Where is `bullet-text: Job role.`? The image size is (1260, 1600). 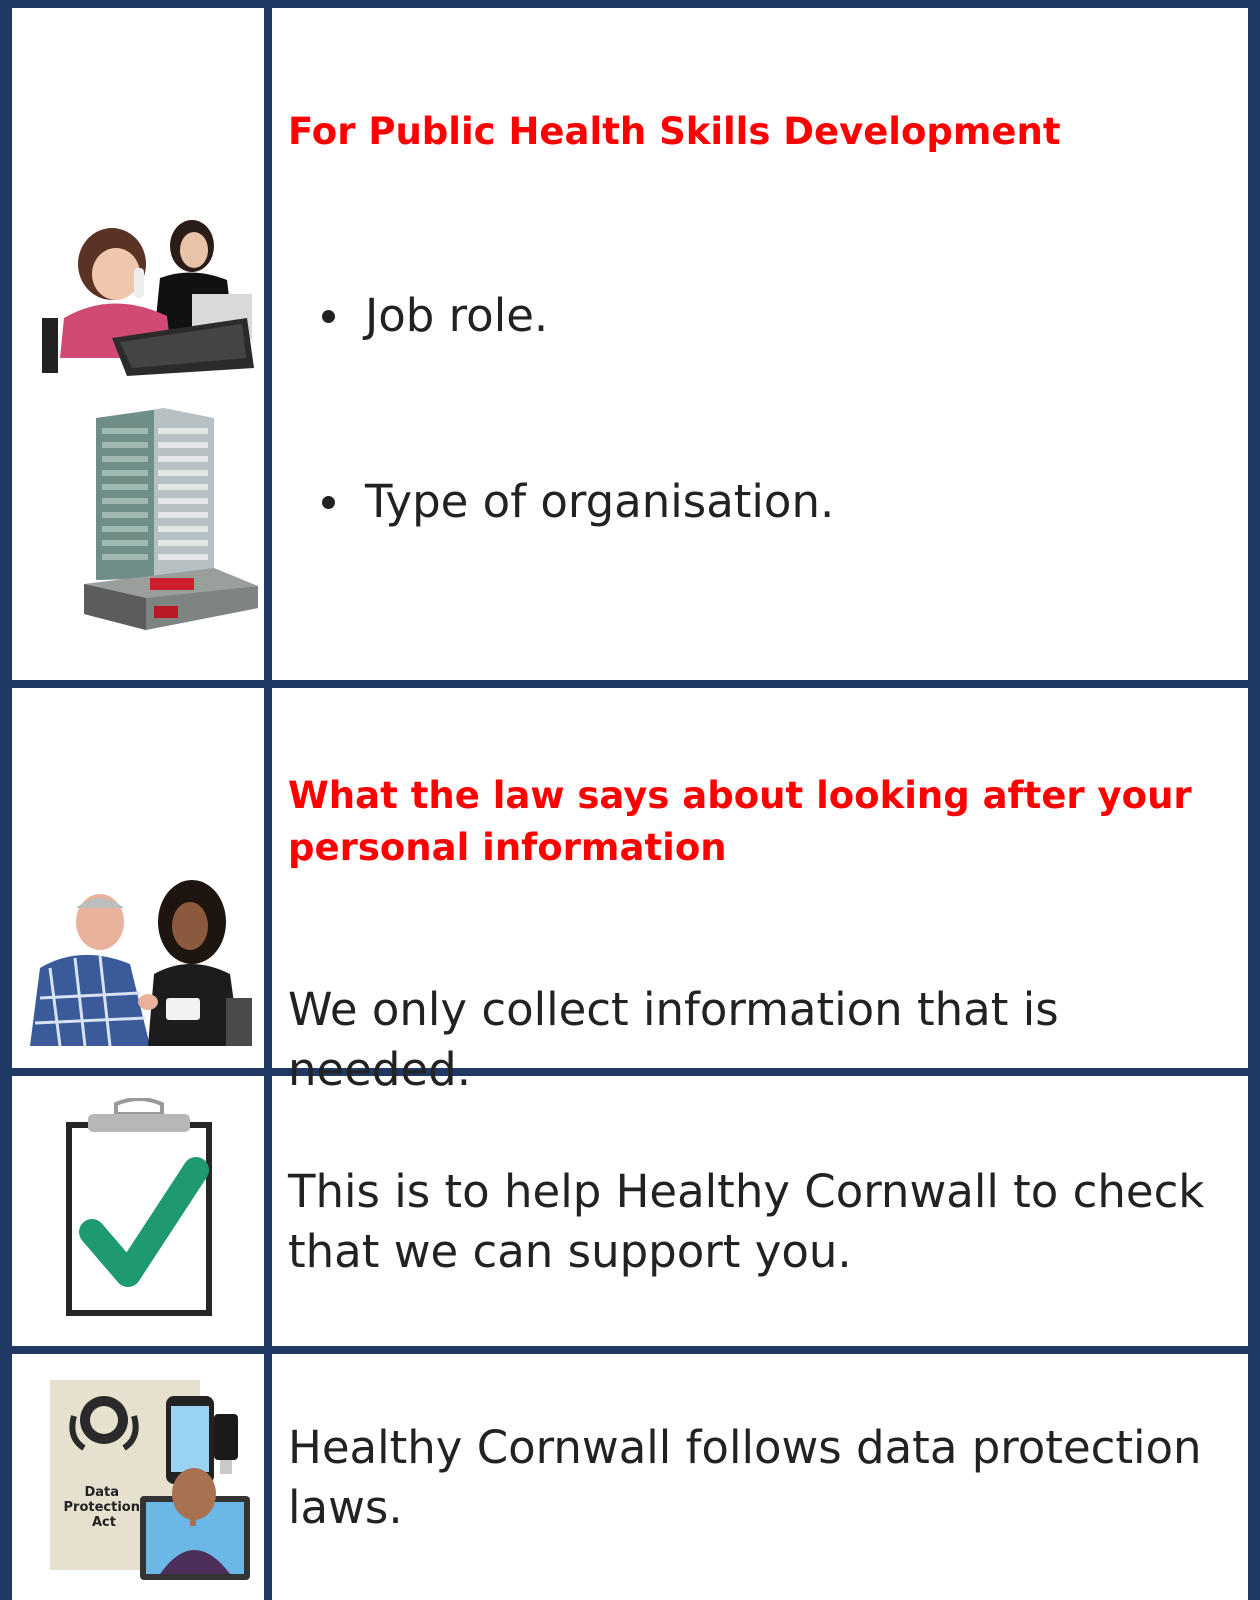 bullet-text: Job role. is located at coordinates (457, 315).